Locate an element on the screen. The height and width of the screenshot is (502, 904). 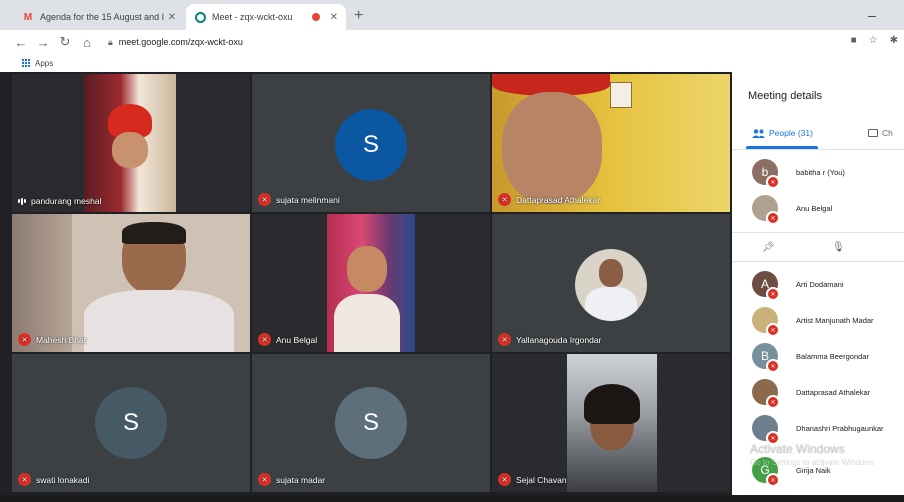
participant-name-bar: ✕ Sejal Chavan is located at coordinates (532, 479).